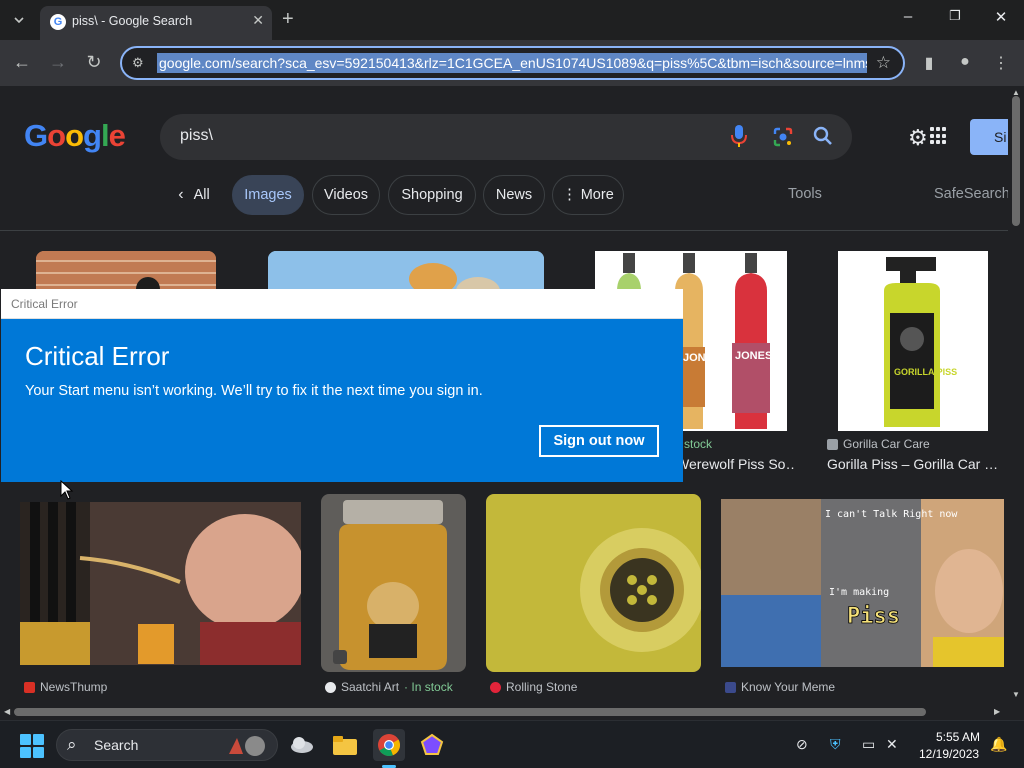 Image resolution: width=1024 pixels, height=768 pixels. I want to click on defender-shield-icon: ⛨, so click(835, 744).